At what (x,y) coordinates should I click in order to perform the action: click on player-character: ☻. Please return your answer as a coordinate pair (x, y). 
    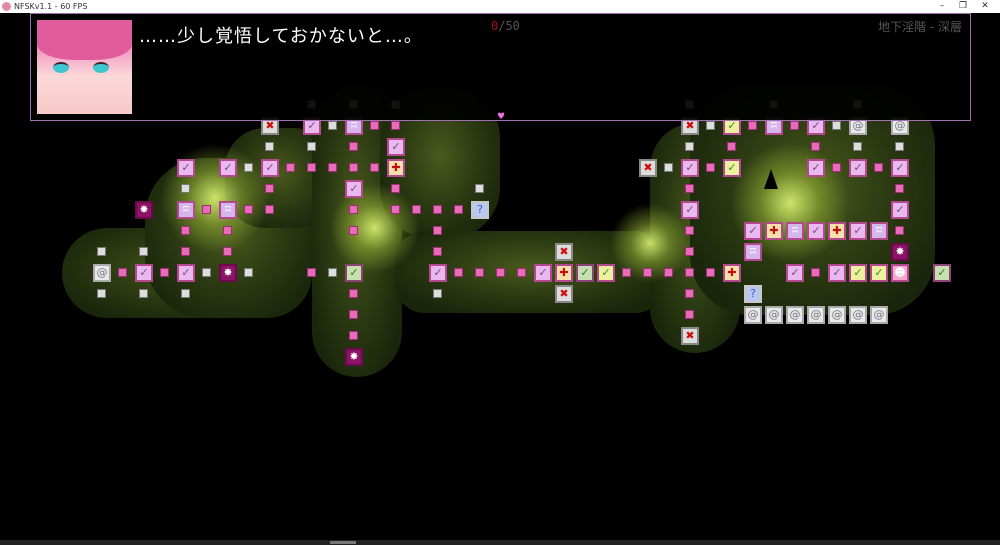
    Looking at the image, I should click on (900, 273).